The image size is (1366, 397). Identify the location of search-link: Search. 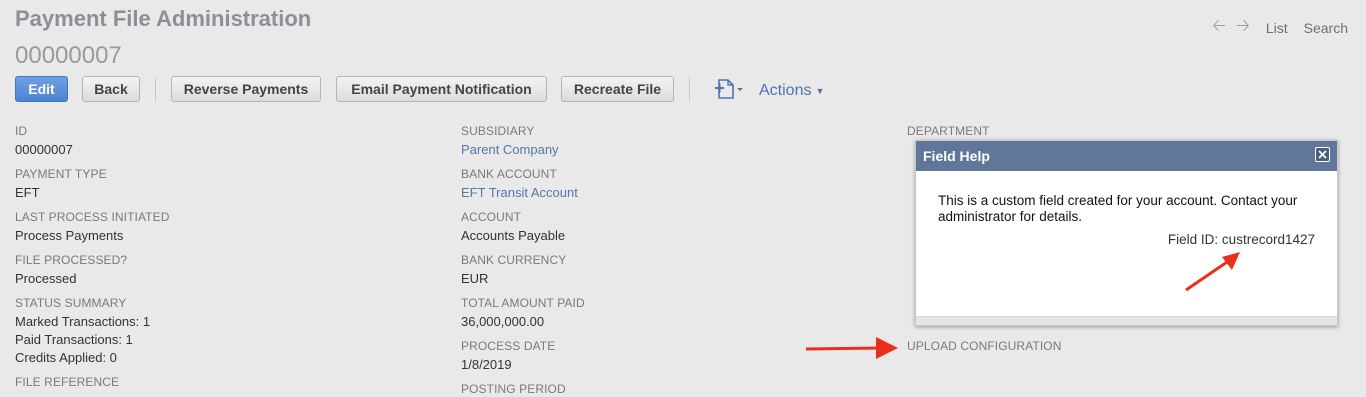
(1326, 28).